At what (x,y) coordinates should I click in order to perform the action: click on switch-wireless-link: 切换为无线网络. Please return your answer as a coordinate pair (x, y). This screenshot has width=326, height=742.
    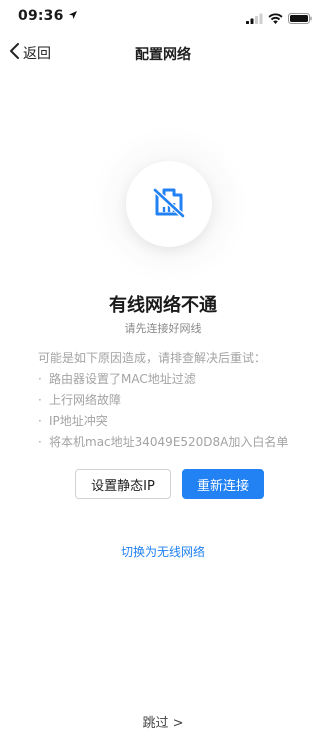
    Looking at the image, I should click on (163, 551).